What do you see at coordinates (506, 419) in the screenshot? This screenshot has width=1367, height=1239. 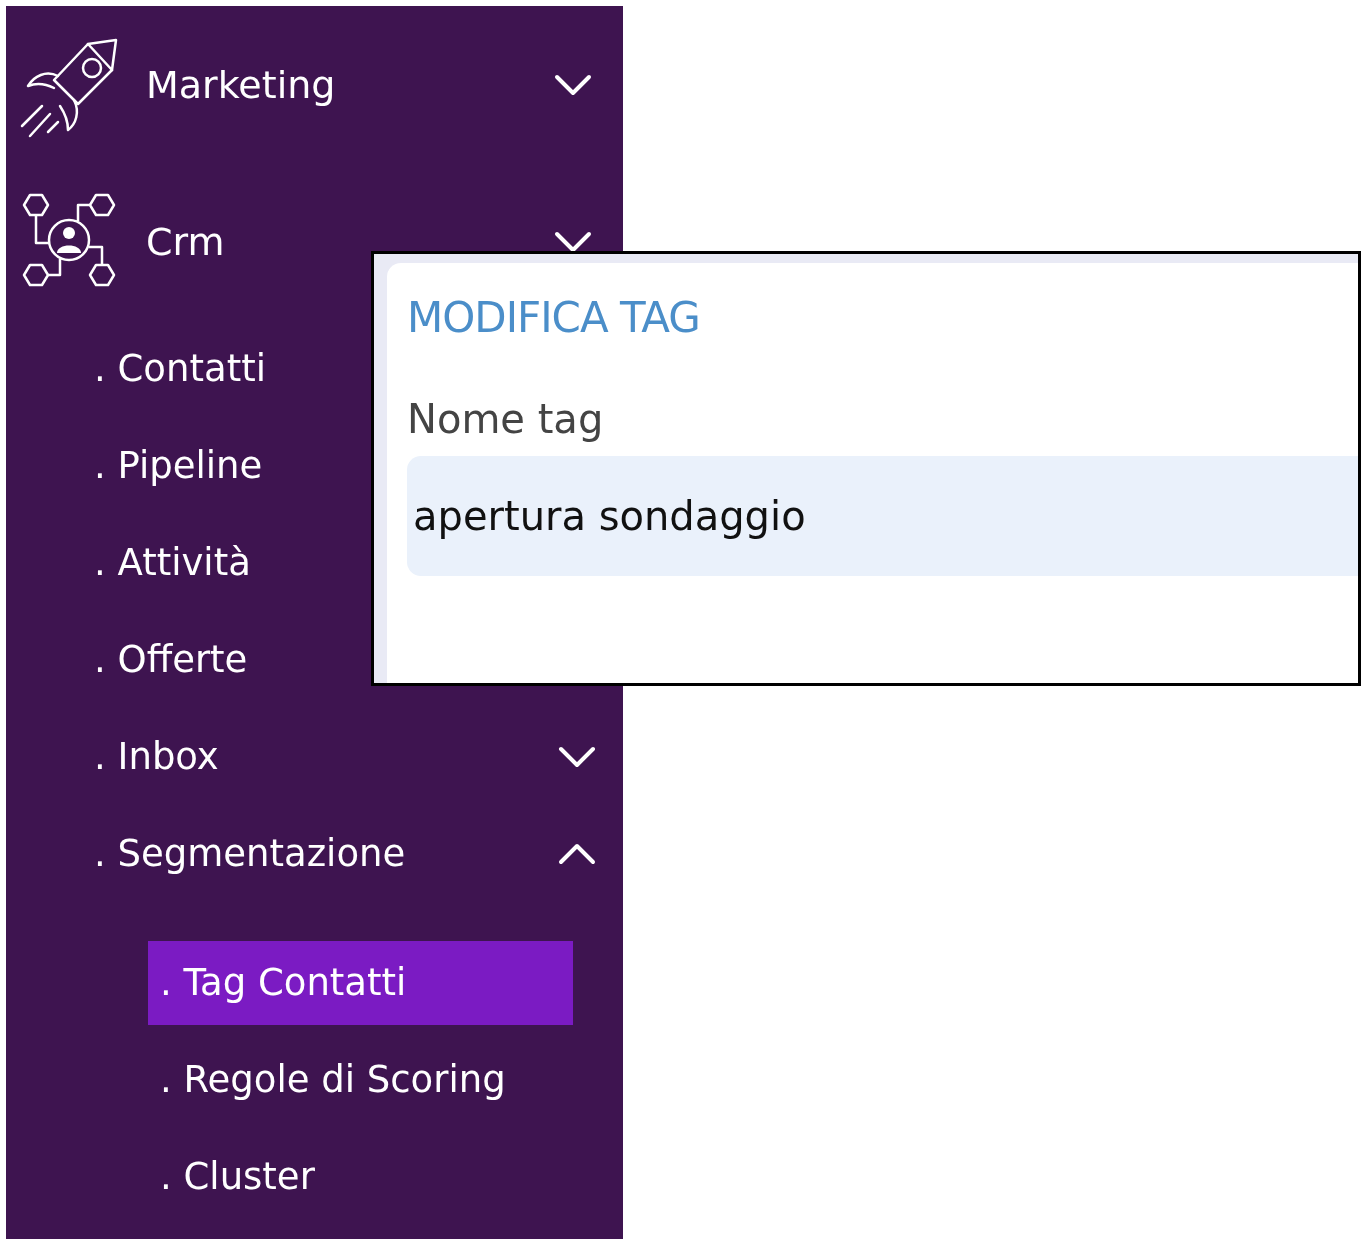 I see `field-label: Nome tag` at bounding box center [506, 419].